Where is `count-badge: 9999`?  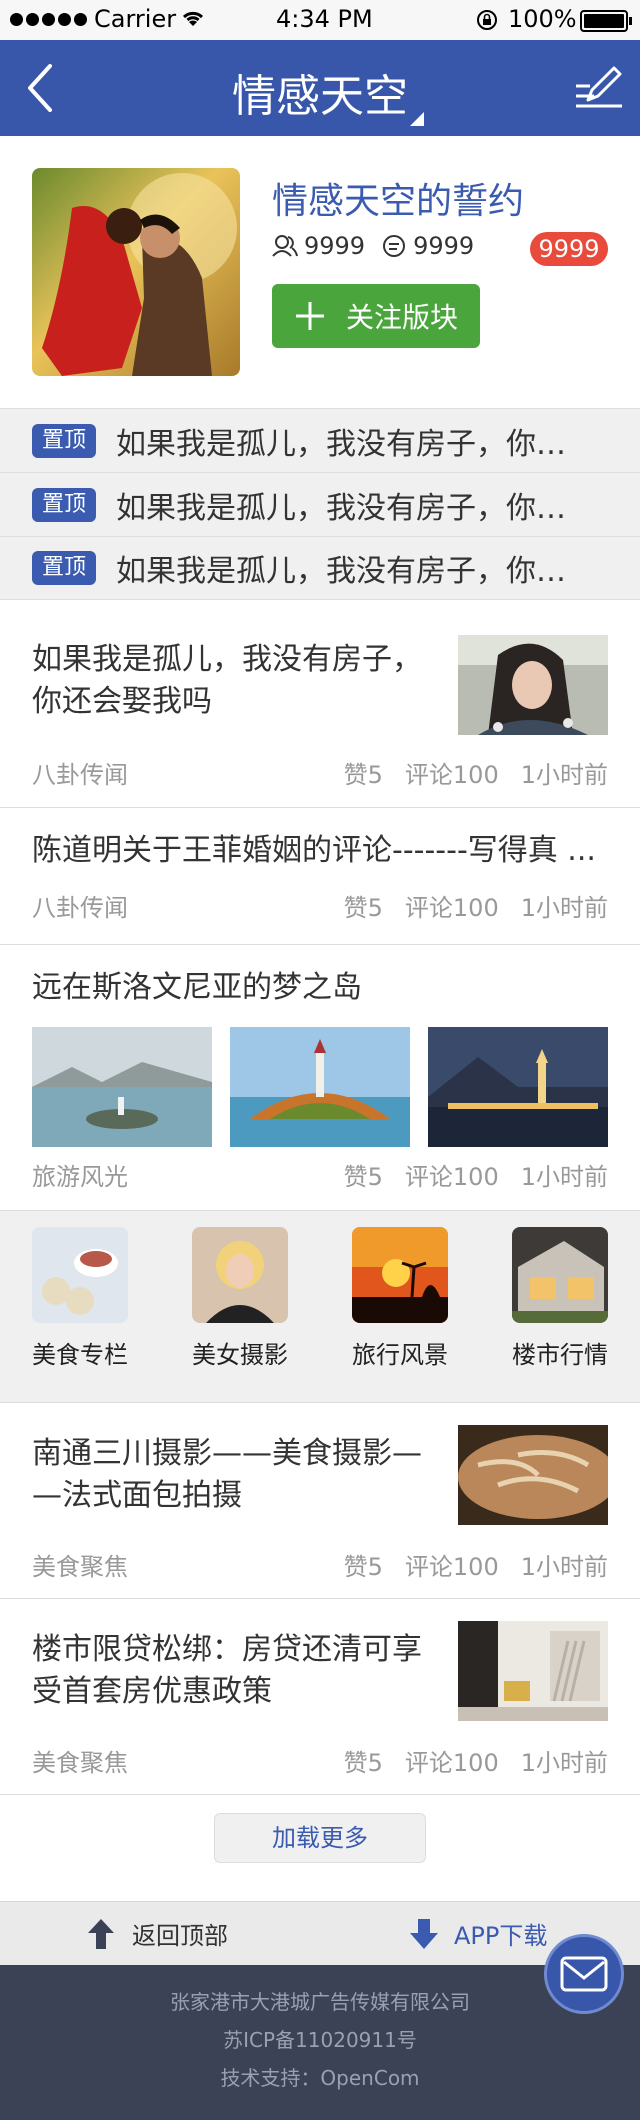
count-badge: 9999 is located at coordinates (569, 249).